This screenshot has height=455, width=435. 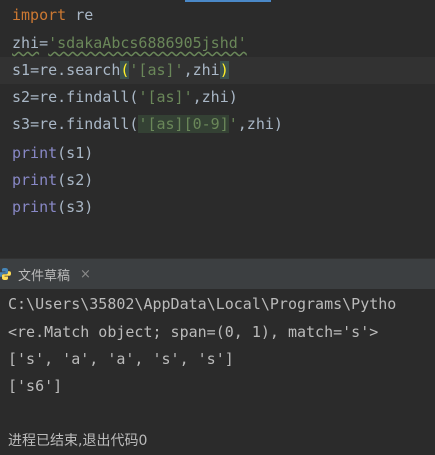 I want to click on code-line-6: print(s1), so click(x=52, y=153).